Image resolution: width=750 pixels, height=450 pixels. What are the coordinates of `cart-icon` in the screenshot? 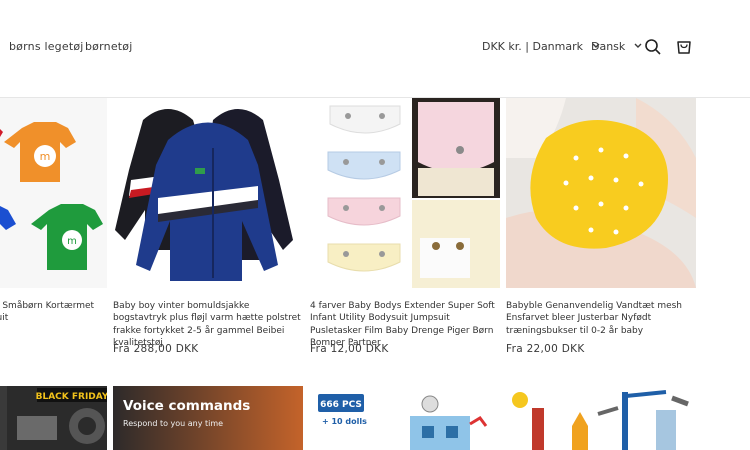 It's located at (684, 47).